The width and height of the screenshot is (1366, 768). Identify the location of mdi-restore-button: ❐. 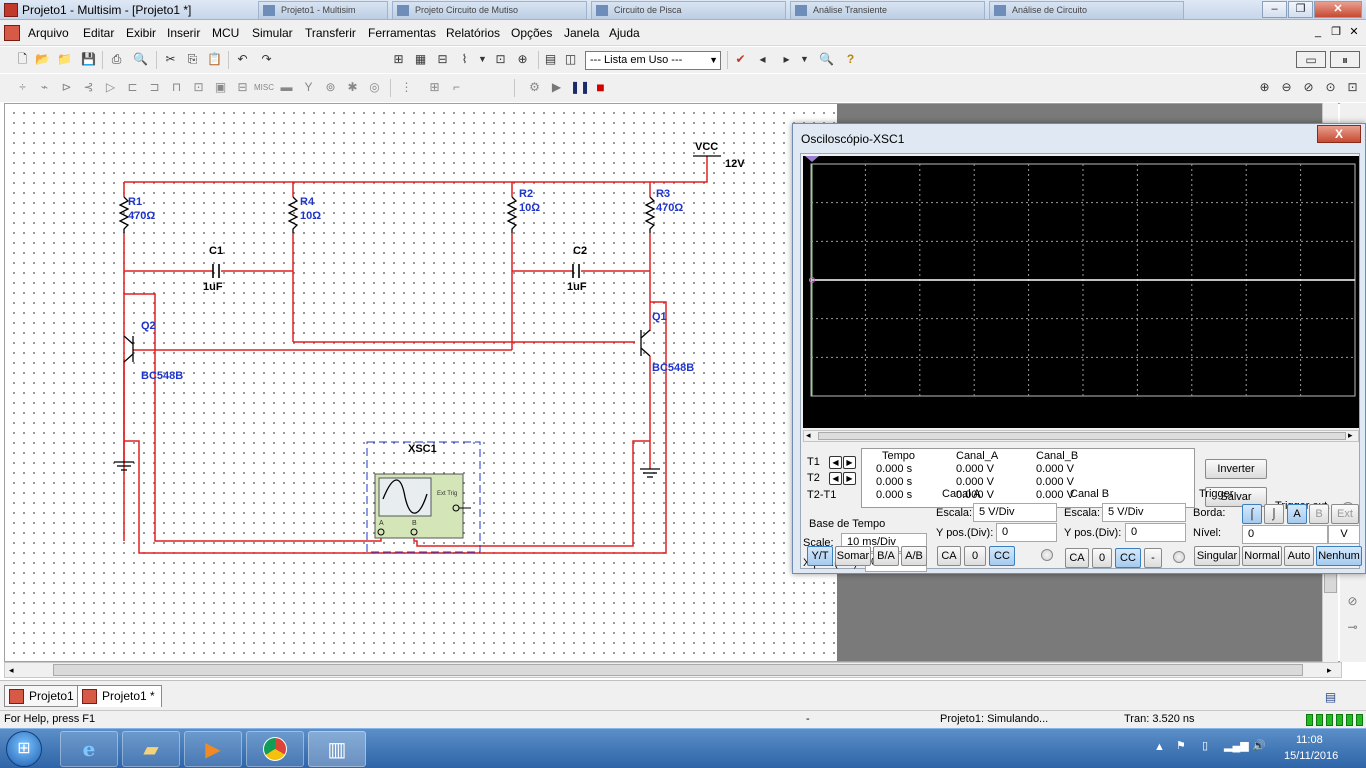
(1336, 32).